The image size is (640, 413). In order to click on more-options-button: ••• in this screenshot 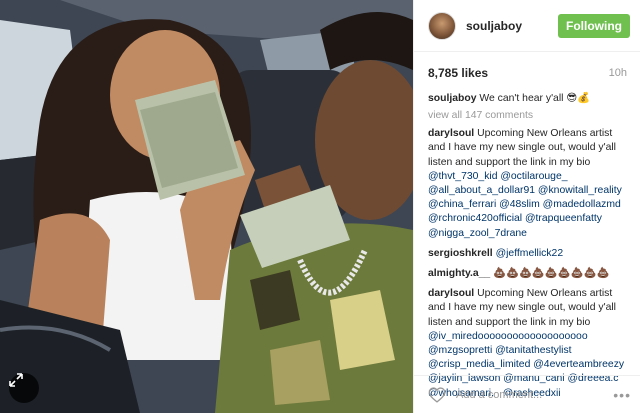, I will do `click(622, 395)`.